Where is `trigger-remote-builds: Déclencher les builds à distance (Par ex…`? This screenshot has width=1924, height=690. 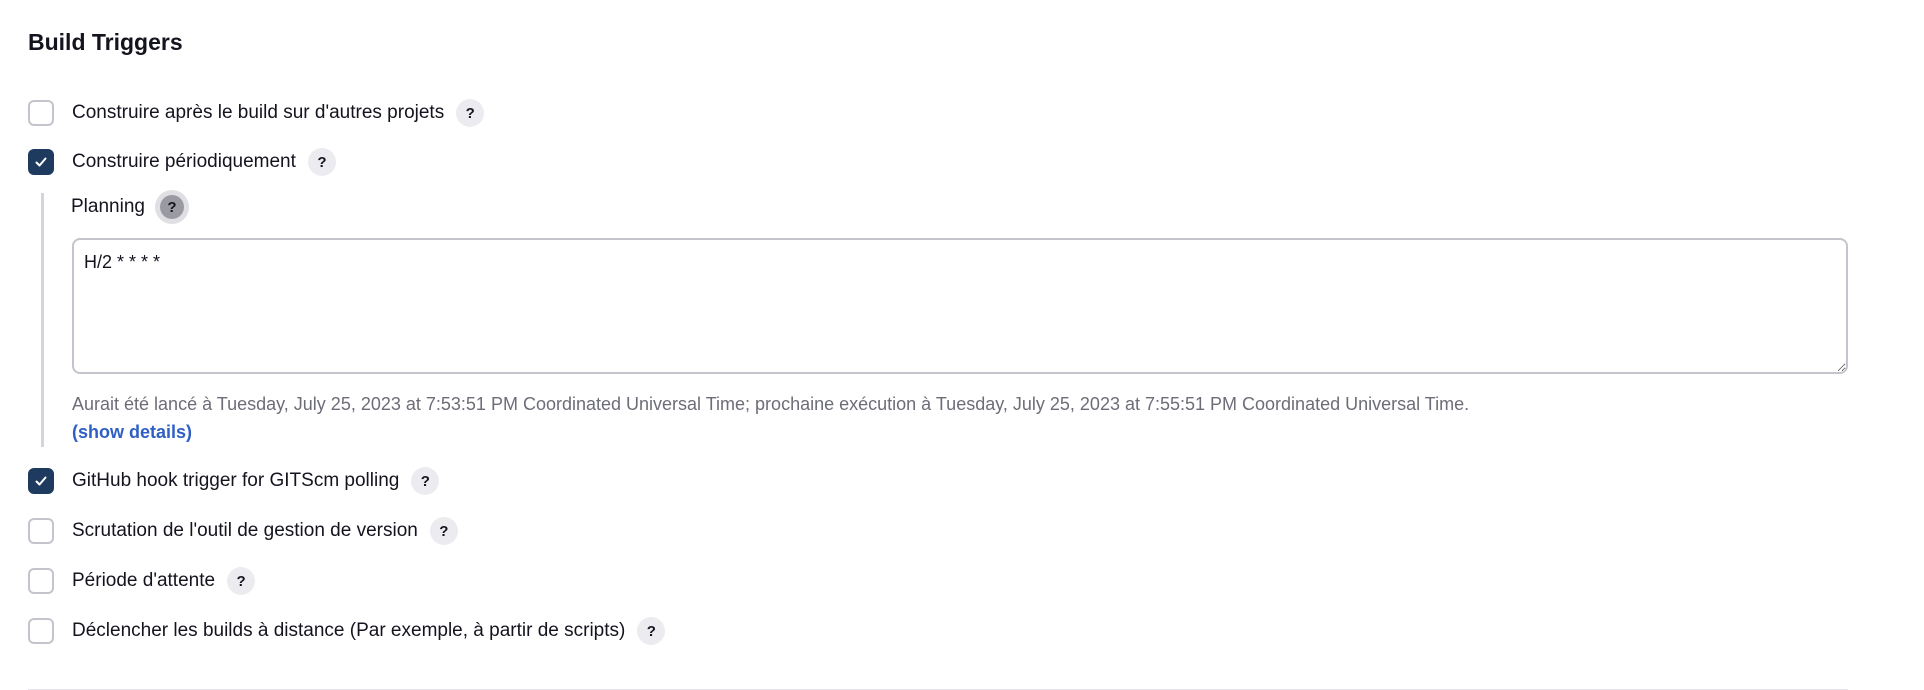
trigger-remote-builds: Déclencher les builds à distance (Par ex… is located at coordinates (347, 631).